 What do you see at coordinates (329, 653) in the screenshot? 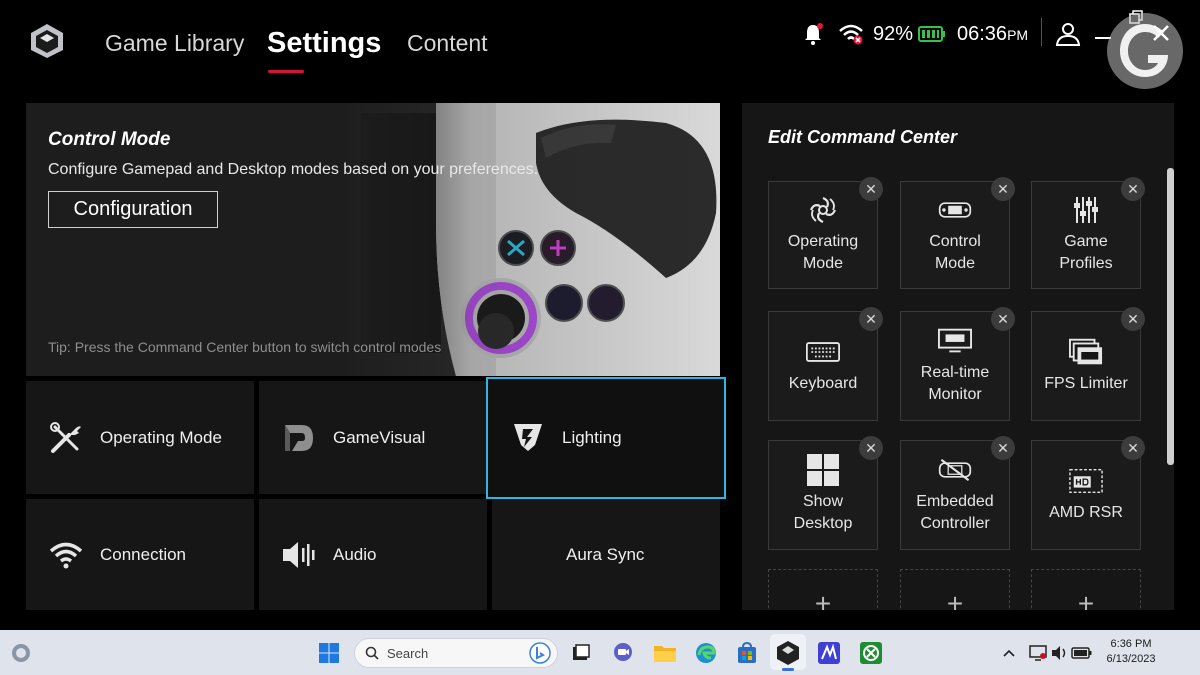
I see `start-windows-icon` at bounding box center [329, 653].